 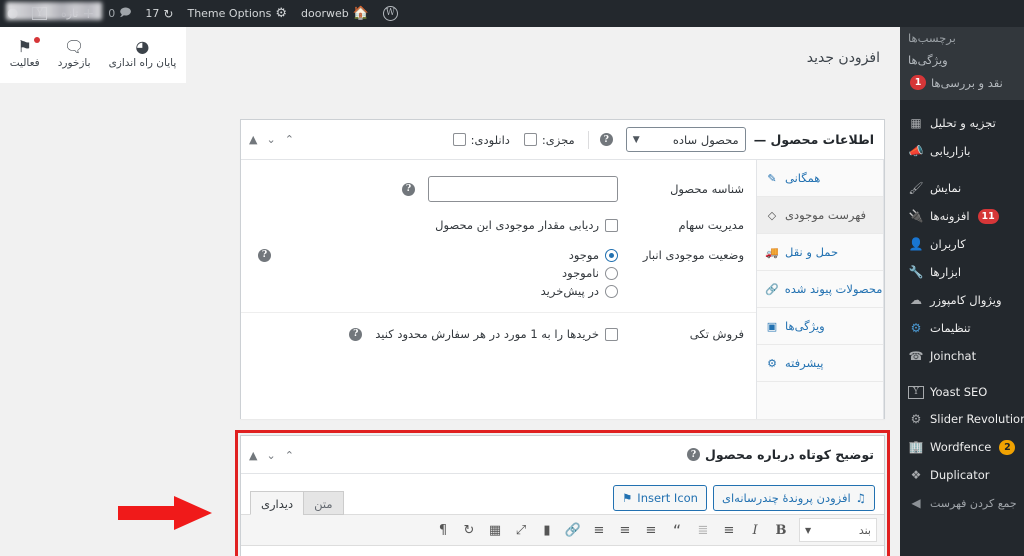 I want to click on tab-shipping: حمل و نقل 🚚, so click(x=820, y=252).